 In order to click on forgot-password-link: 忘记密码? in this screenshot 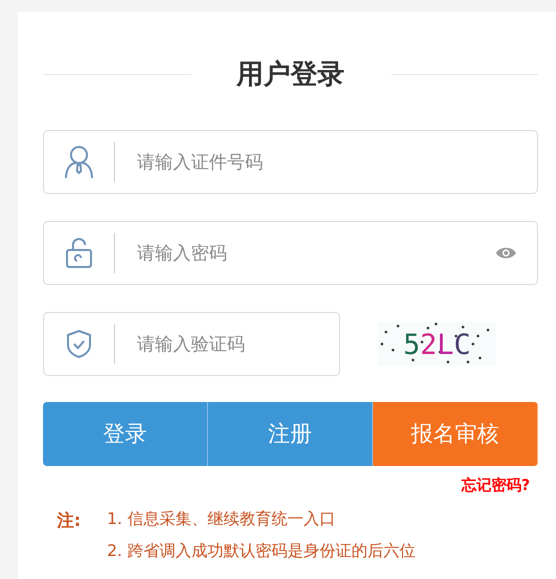, I will do `click(495, 485)`.